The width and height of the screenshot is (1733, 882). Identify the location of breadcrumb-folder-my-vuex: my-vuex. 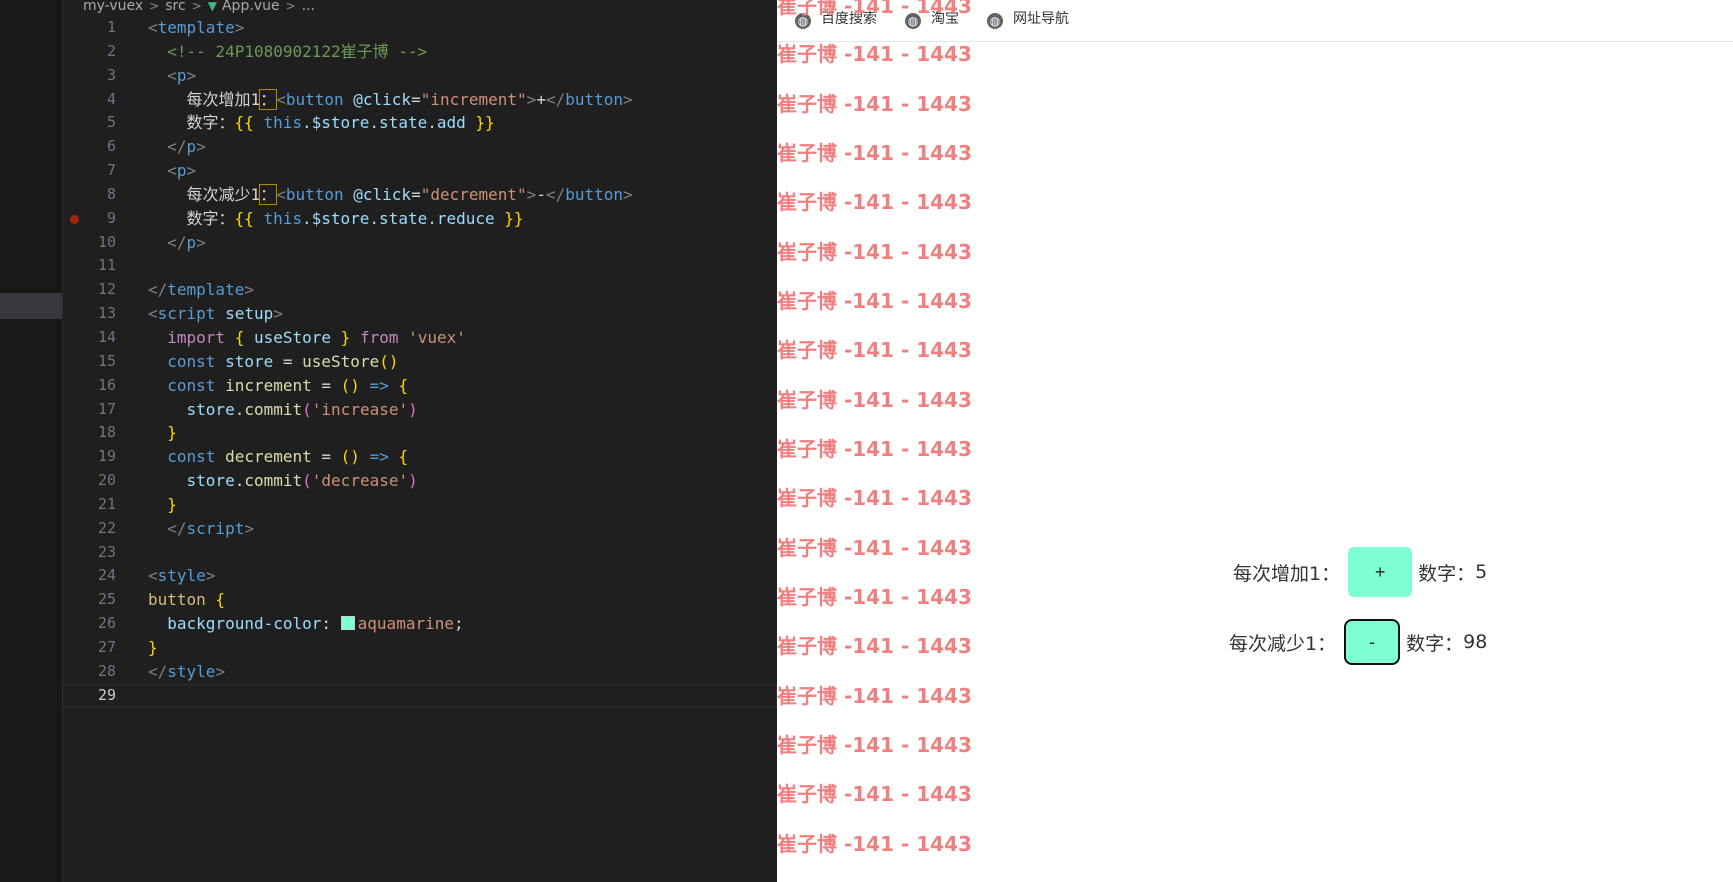
(113, 7).